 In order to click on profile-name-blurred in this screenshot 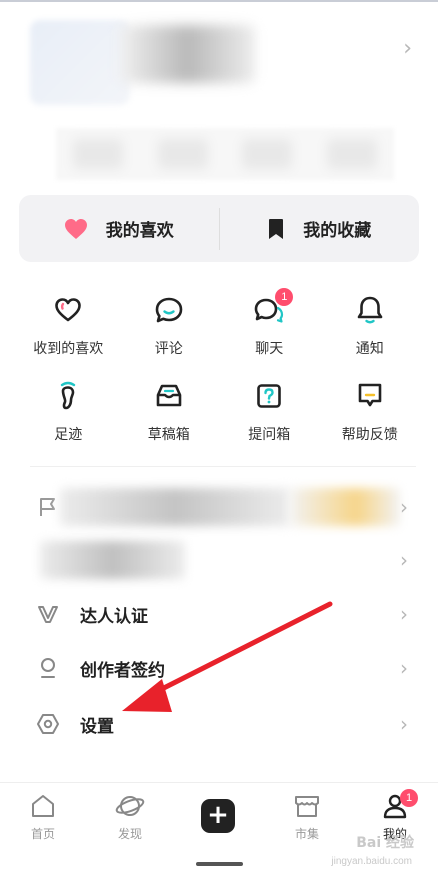, I will do `click(187, 54)`.